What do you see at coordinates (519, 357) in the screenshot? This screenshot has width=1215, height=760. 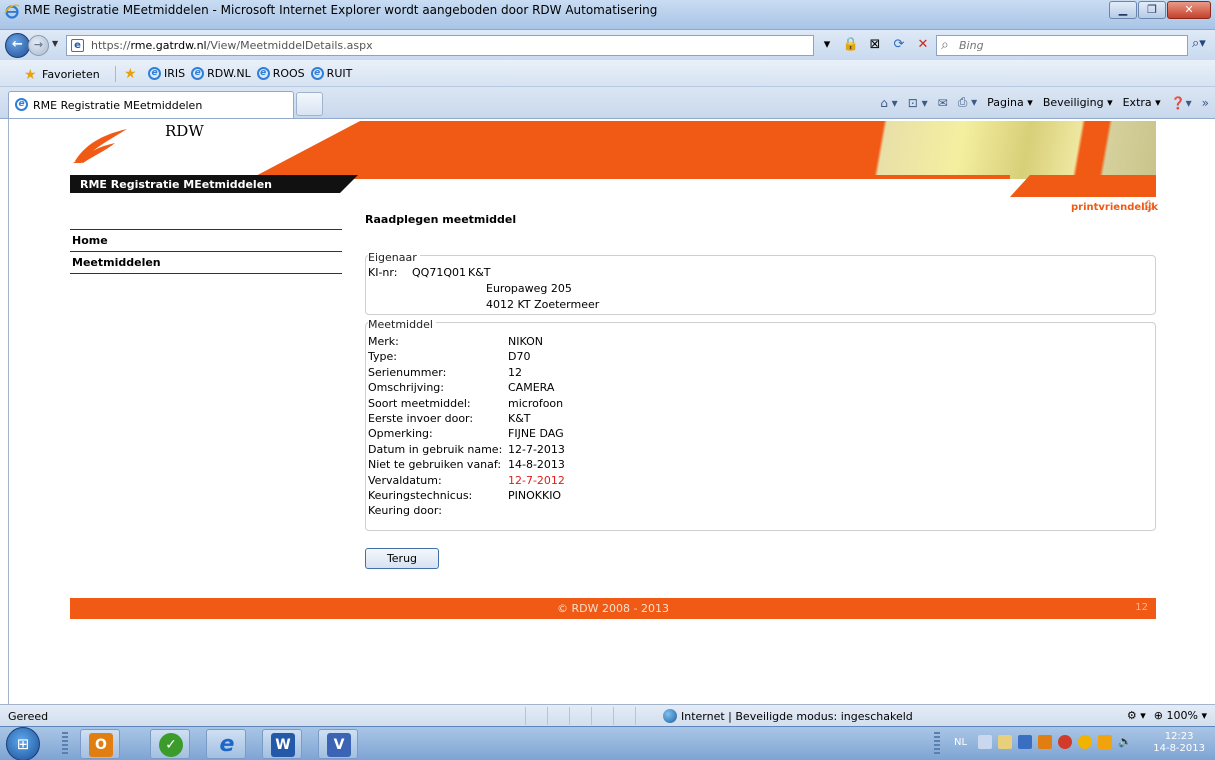 I see `detail-value: D70` at bounding box center [519, 357].